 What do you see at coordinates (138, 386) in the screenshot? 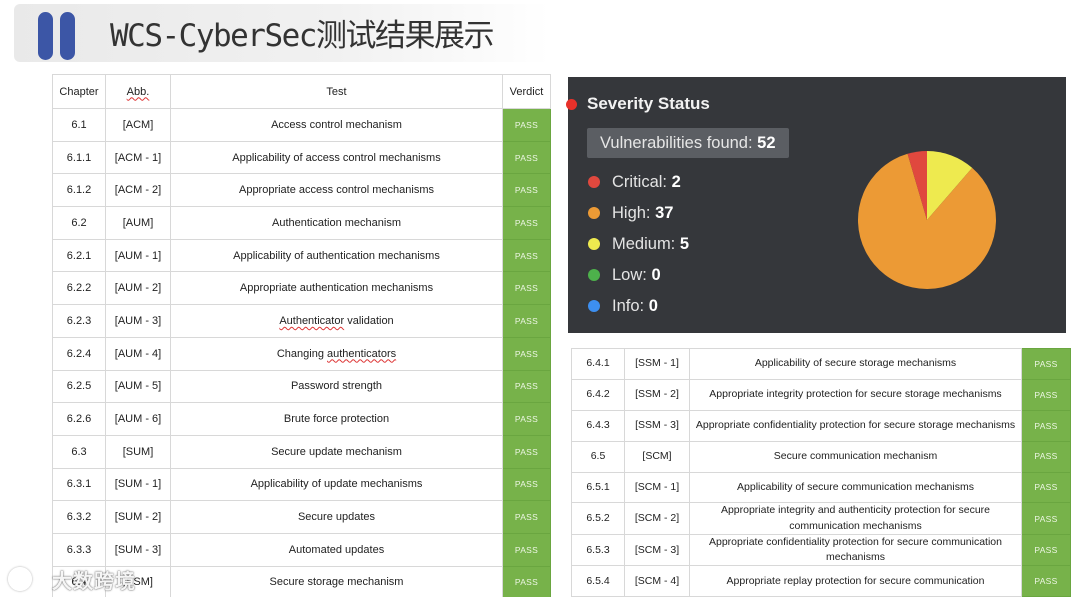
I see `abb-cell: [AUM - 5]` at bounding box center [138, 386].